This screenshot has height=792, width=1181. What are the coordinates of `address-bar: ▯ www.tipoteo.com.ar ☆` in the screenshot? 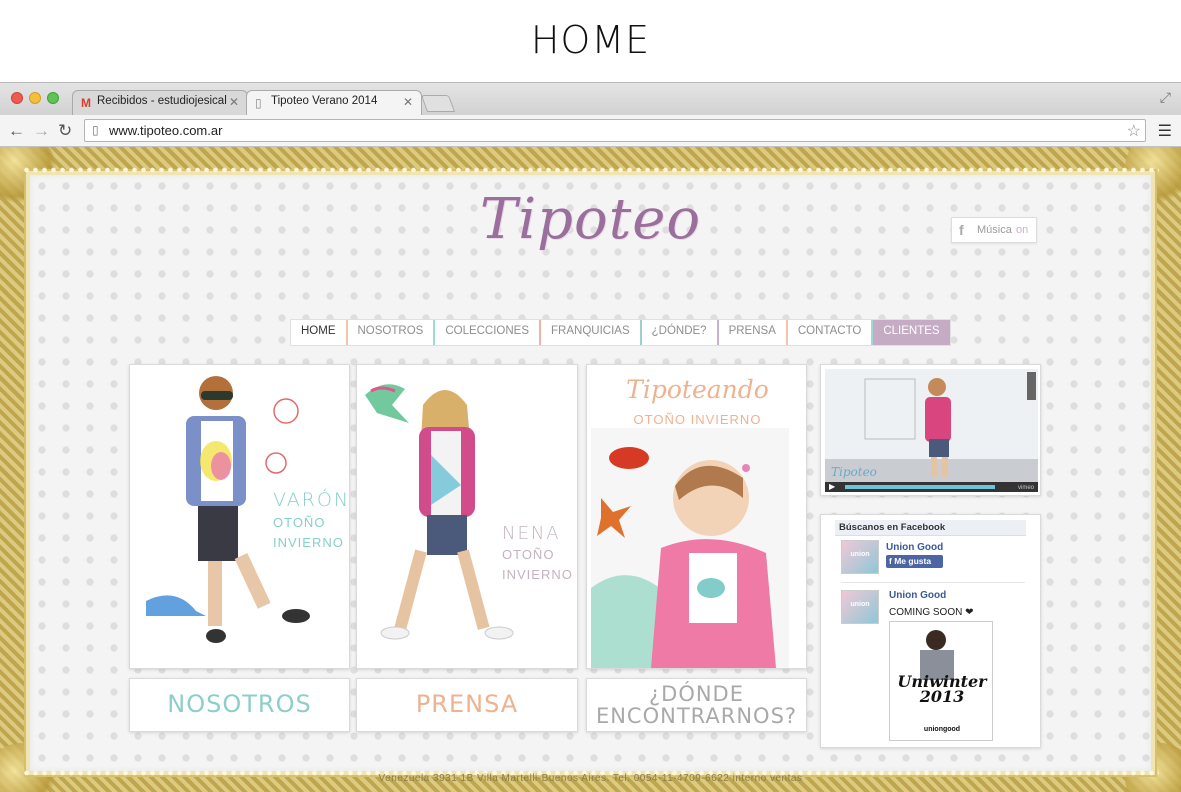 It's located at (615, 130).